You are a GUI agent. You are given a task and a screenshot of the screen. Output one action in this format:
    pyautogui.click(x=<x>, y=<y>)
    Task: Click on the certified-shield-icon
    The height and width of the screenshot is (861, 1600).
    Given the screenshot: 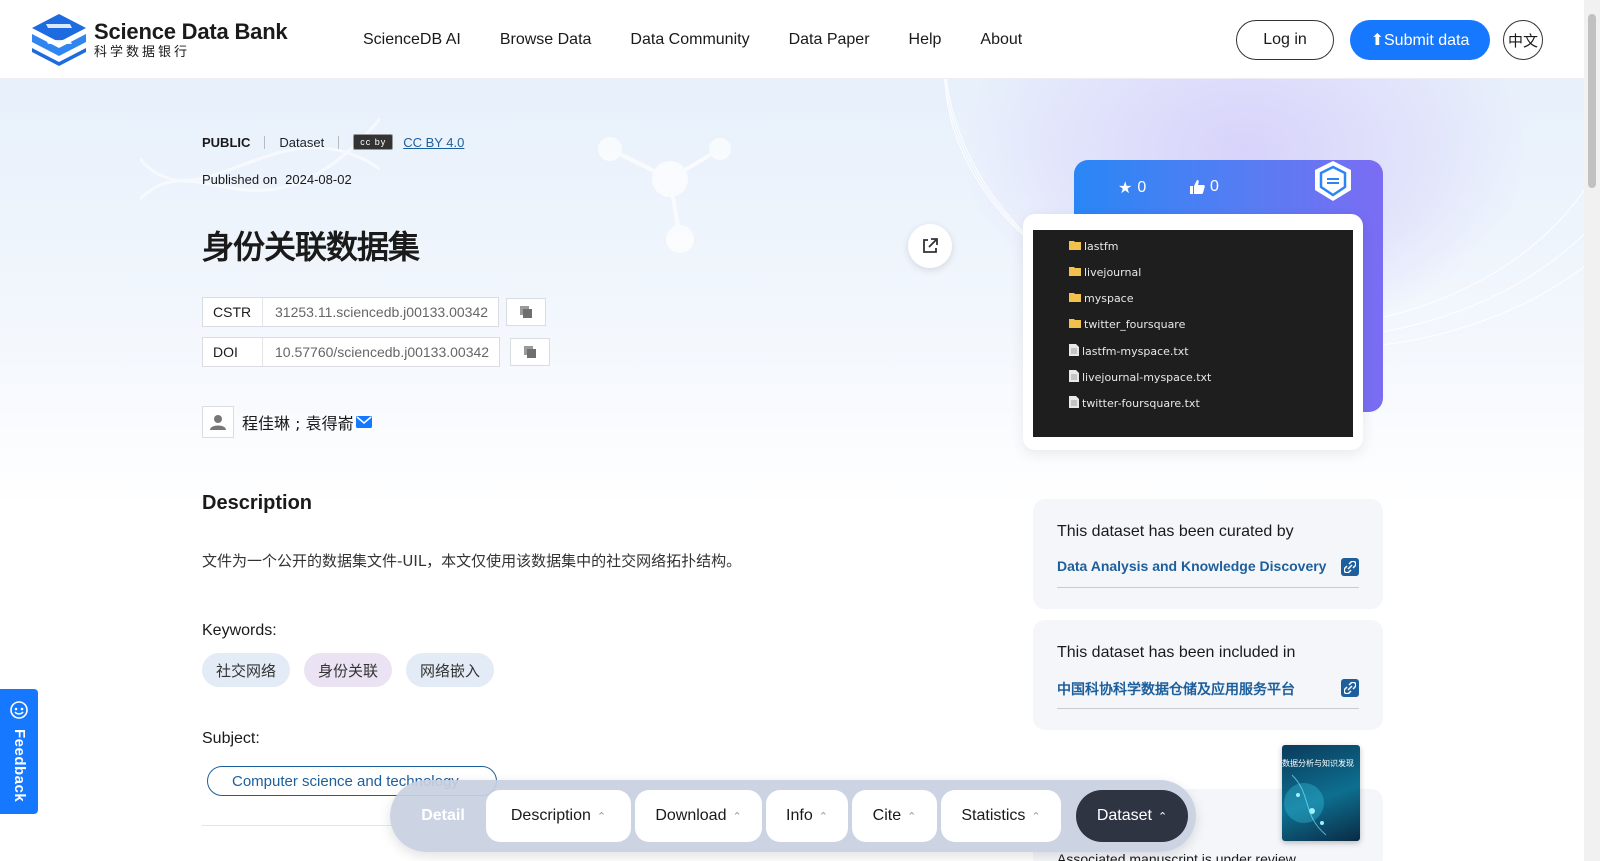 What is the action you would take?
    pyautogui.click(x=1333, y=181)
    